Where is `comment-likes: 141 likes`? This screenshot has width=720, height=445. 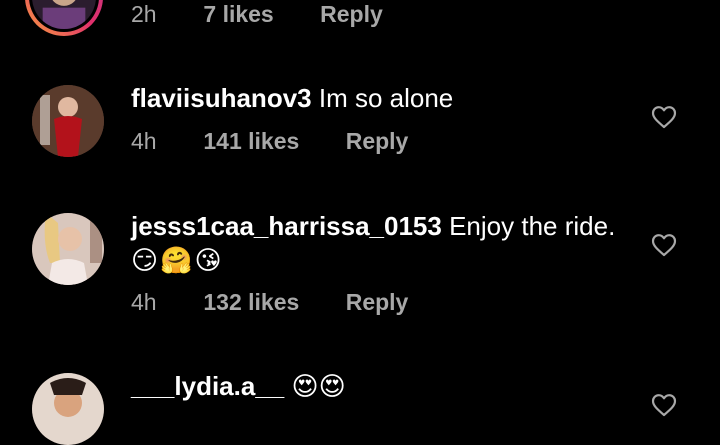
comment-likes: 141 likes is located at coordinates (251, 141).